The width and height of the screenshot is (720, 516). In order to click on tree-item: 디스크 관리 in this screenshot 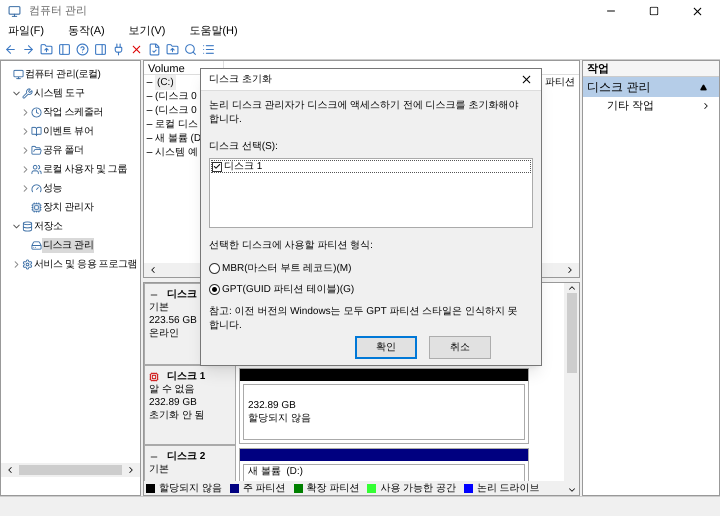, I will do `click(68, 245)`.